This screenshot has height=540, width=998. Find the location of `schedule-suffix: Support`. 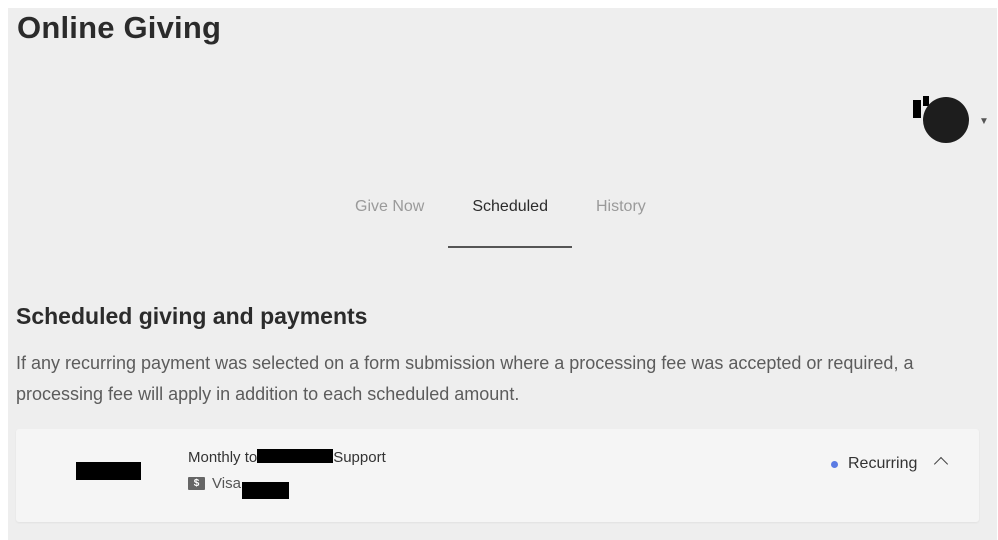

schedule-suffix: Support is located at coordinates (359, 457).